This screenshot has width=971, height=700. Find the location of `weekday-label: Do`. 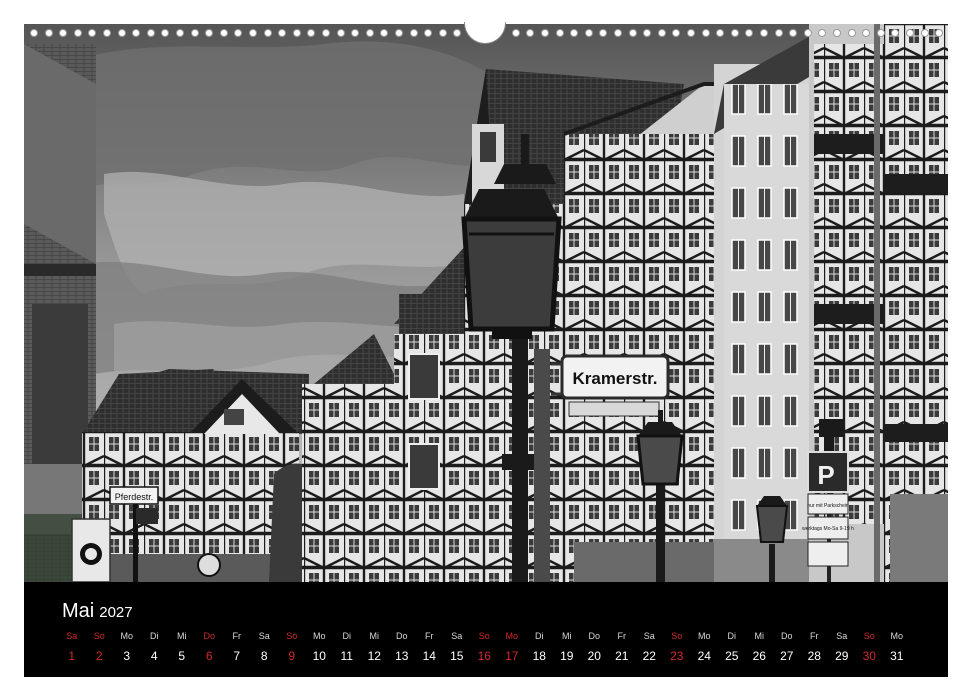

weekday-label: Do is located at coordinates (594, 636).